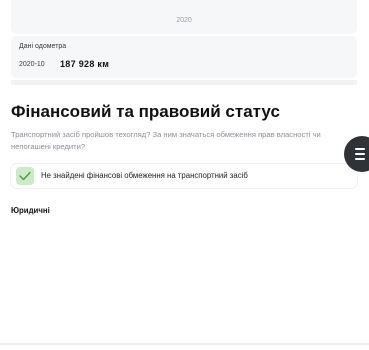  Describe the element at coordinates (184, 57) in the screenshot. I see `odometer-card: Дані одометра 2020-10 187 928 км` at that location.